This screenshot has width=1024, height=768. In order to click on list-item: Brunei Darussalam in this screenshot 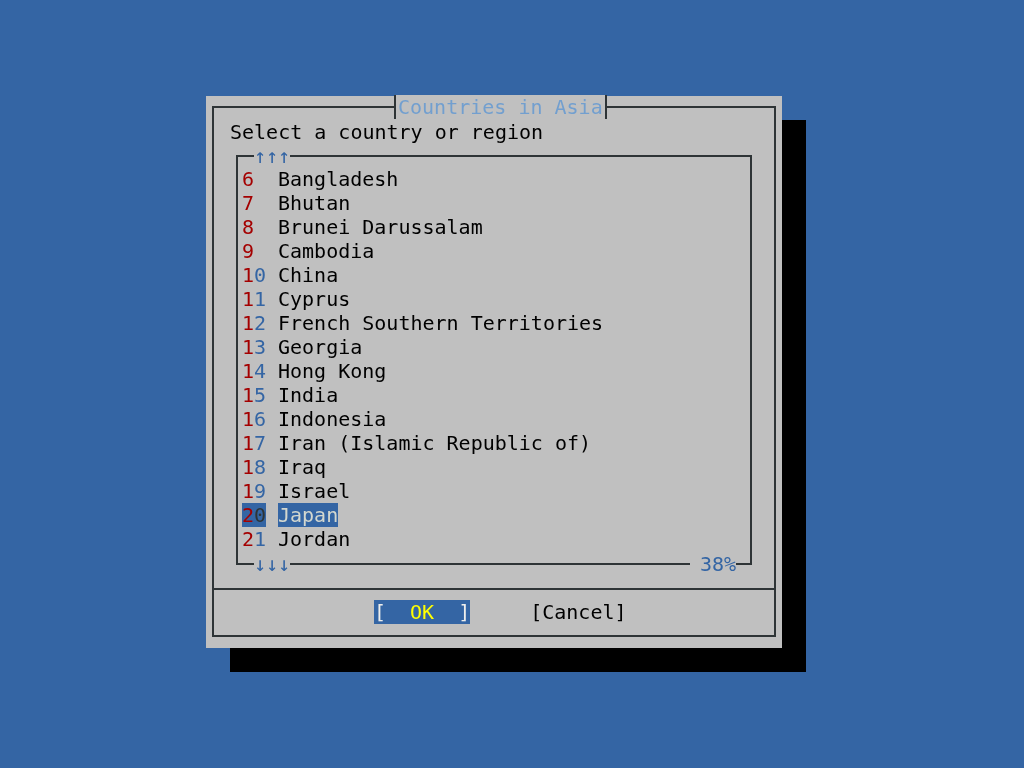, I will do `click(380, 227)`.